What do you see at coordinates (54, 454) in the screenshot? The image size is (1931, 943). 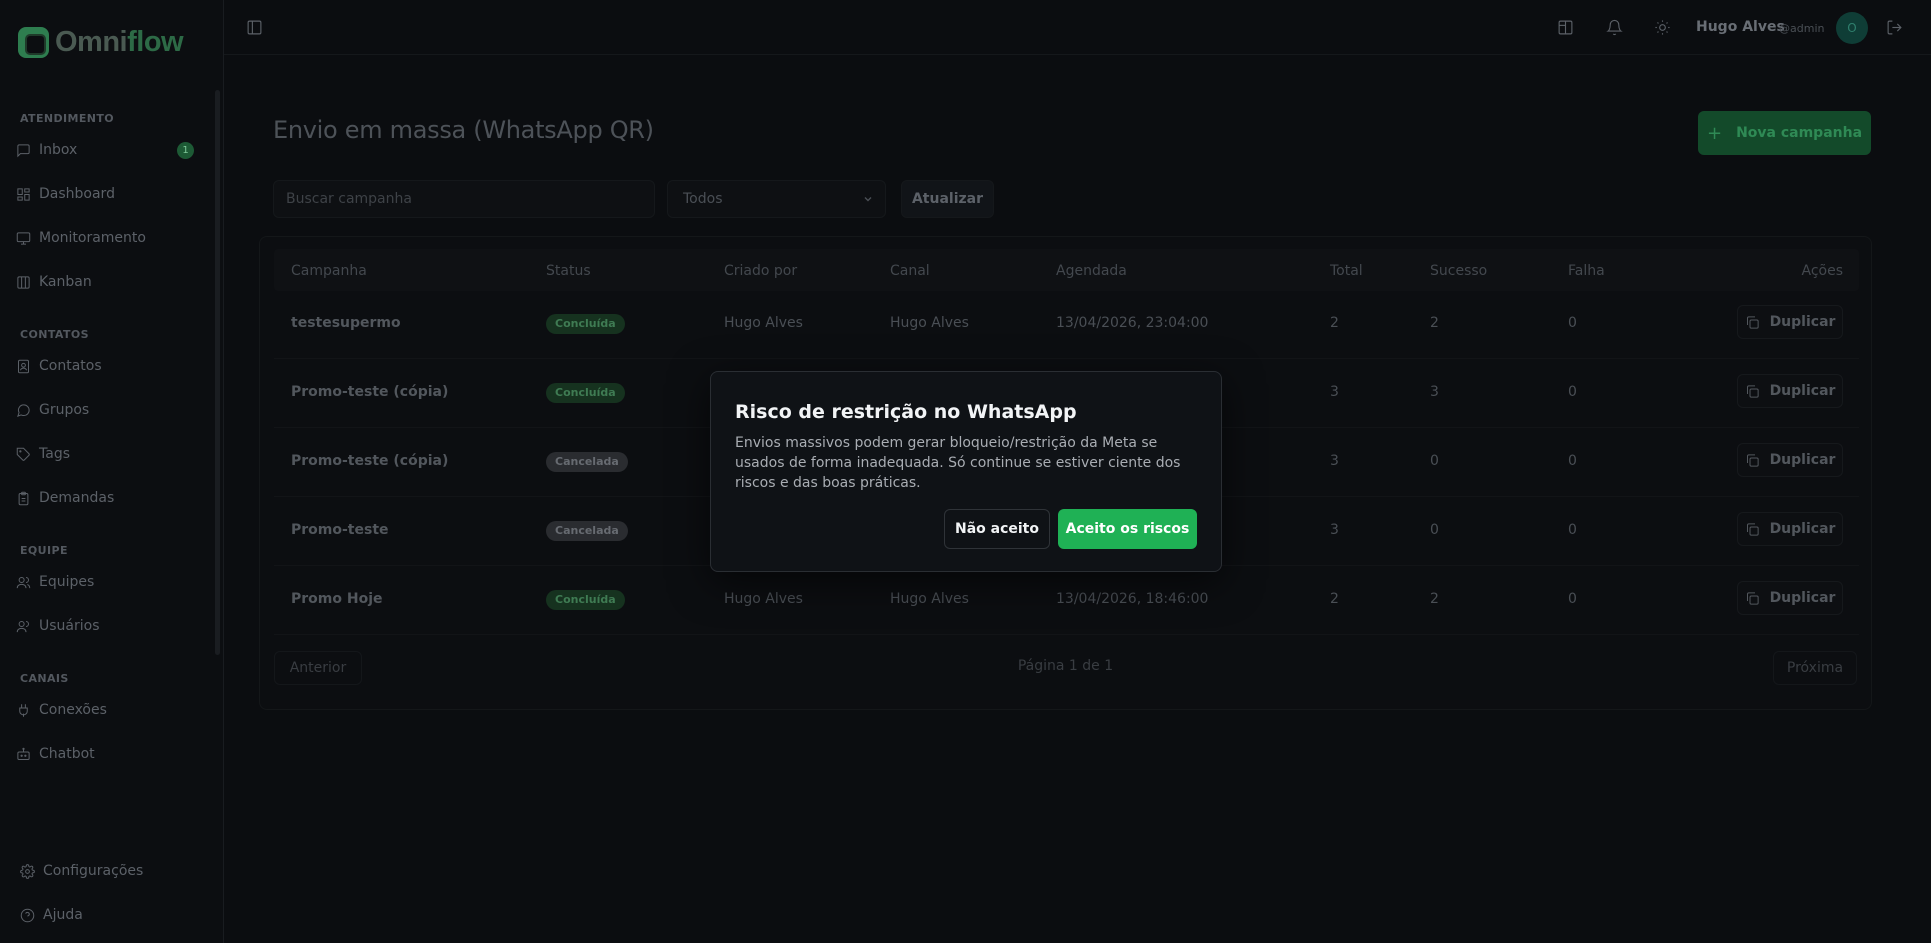 I see `sidebar-item-label: Tags` at bounding box center [54, 454].